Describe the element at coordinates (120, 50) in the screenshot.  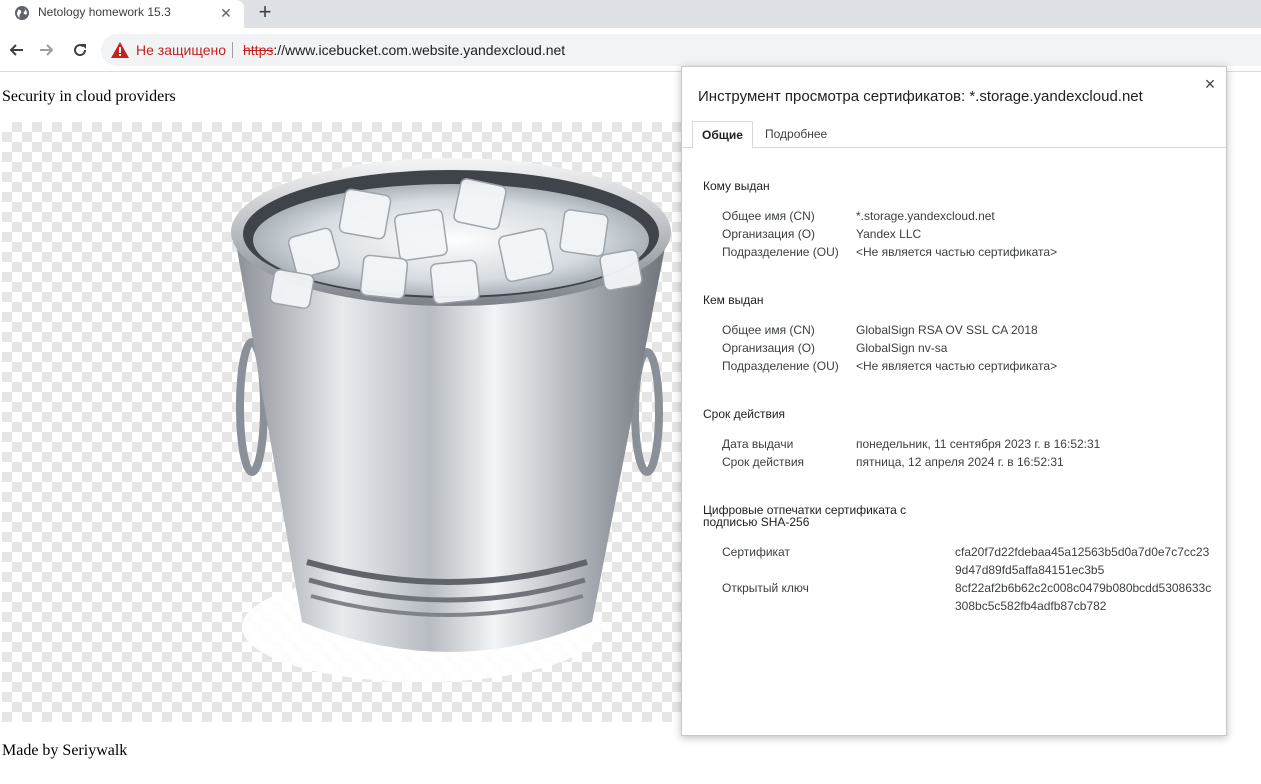
I see `warning-icon` at that location.